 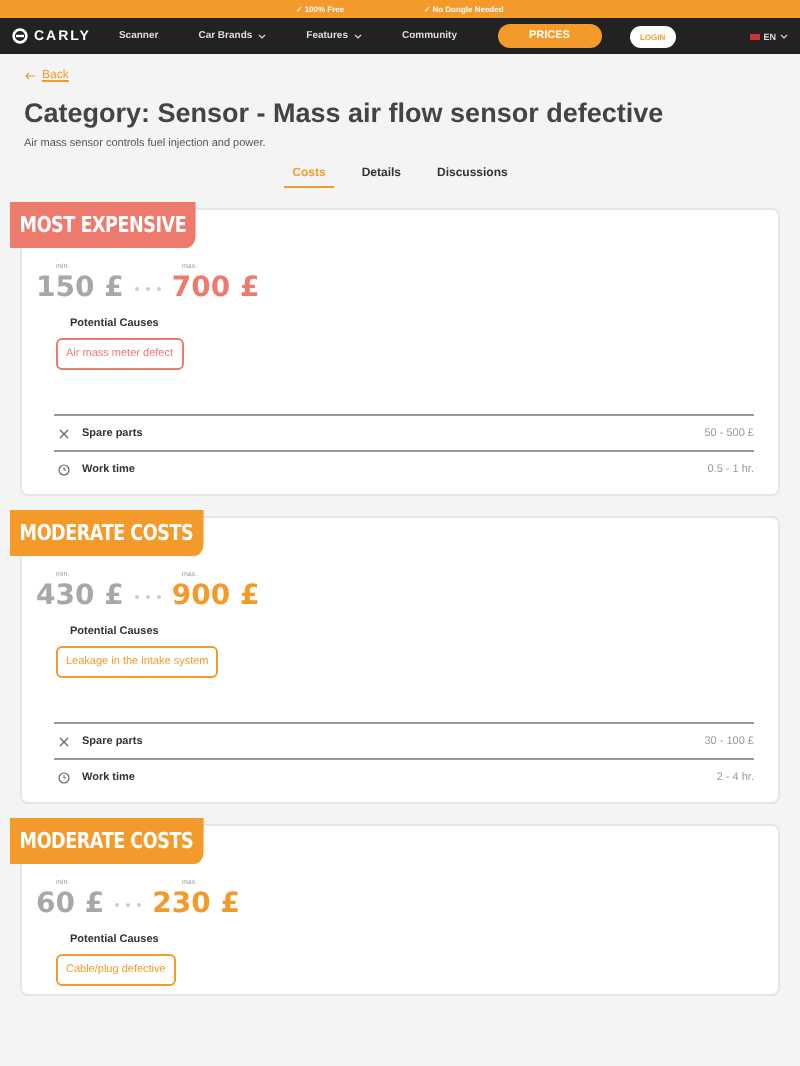 What do you see at coordinates (20, 36) in the screenshot?
I see `logo-icon` at bounding box center [20, 36].